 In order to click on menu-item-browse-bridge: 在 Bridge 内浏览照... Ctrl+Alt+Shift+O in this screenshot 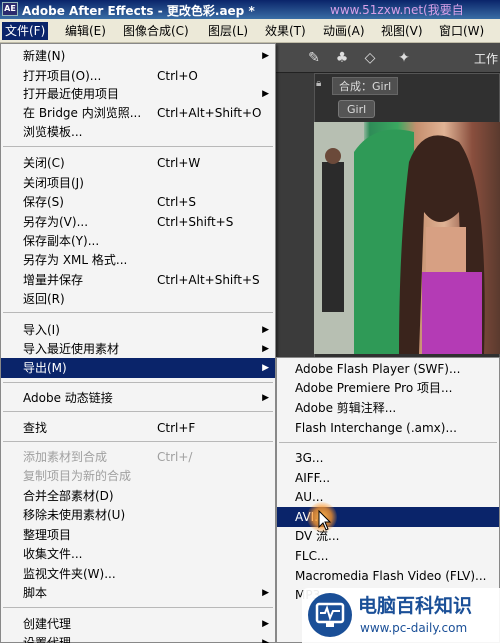, I will do `click(138, 113)`.